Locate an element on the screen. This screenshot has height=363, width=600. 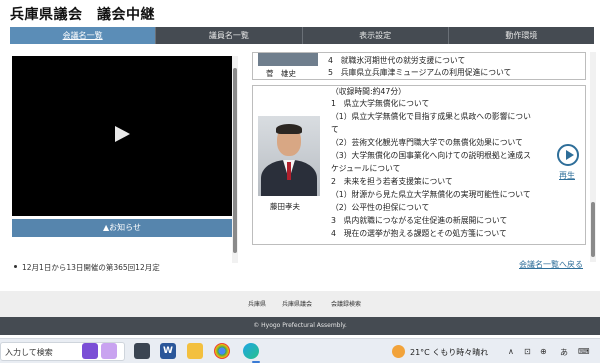
ime-mode-icon: あ is located at coordinates (564, 352).